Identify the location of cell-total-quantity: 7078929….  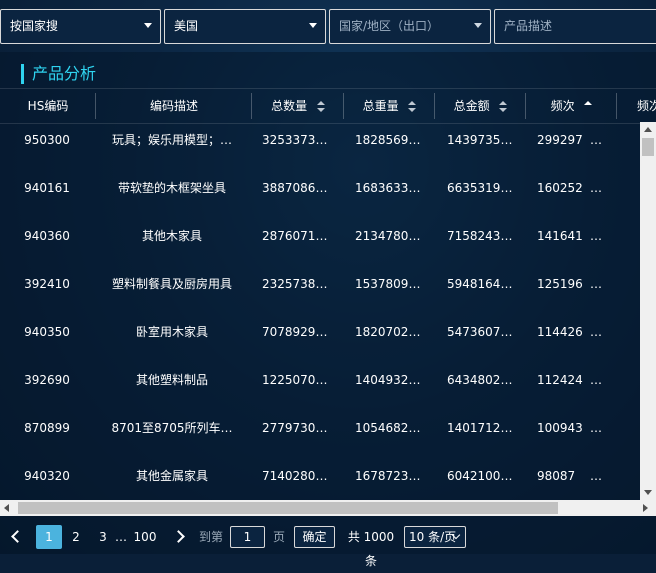
(295, 332).